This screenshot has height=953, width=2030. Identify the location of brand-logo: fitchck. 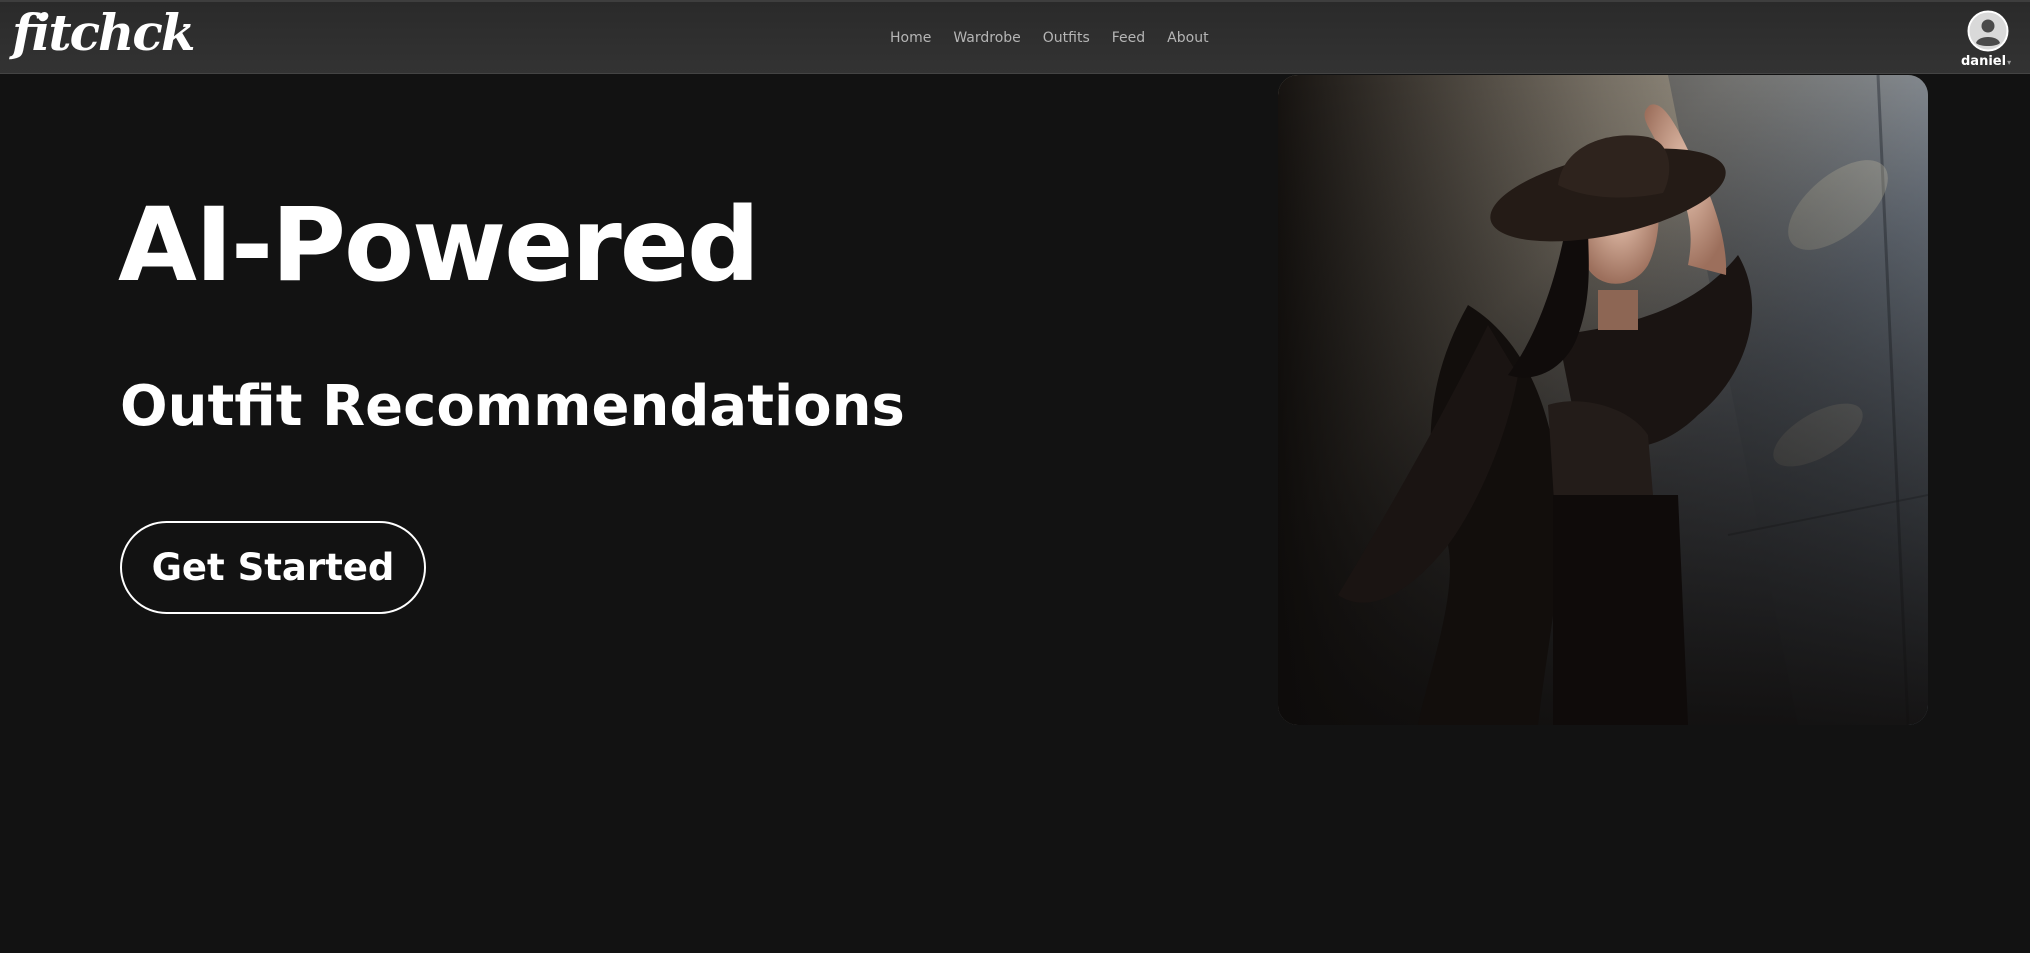
(103, 33).